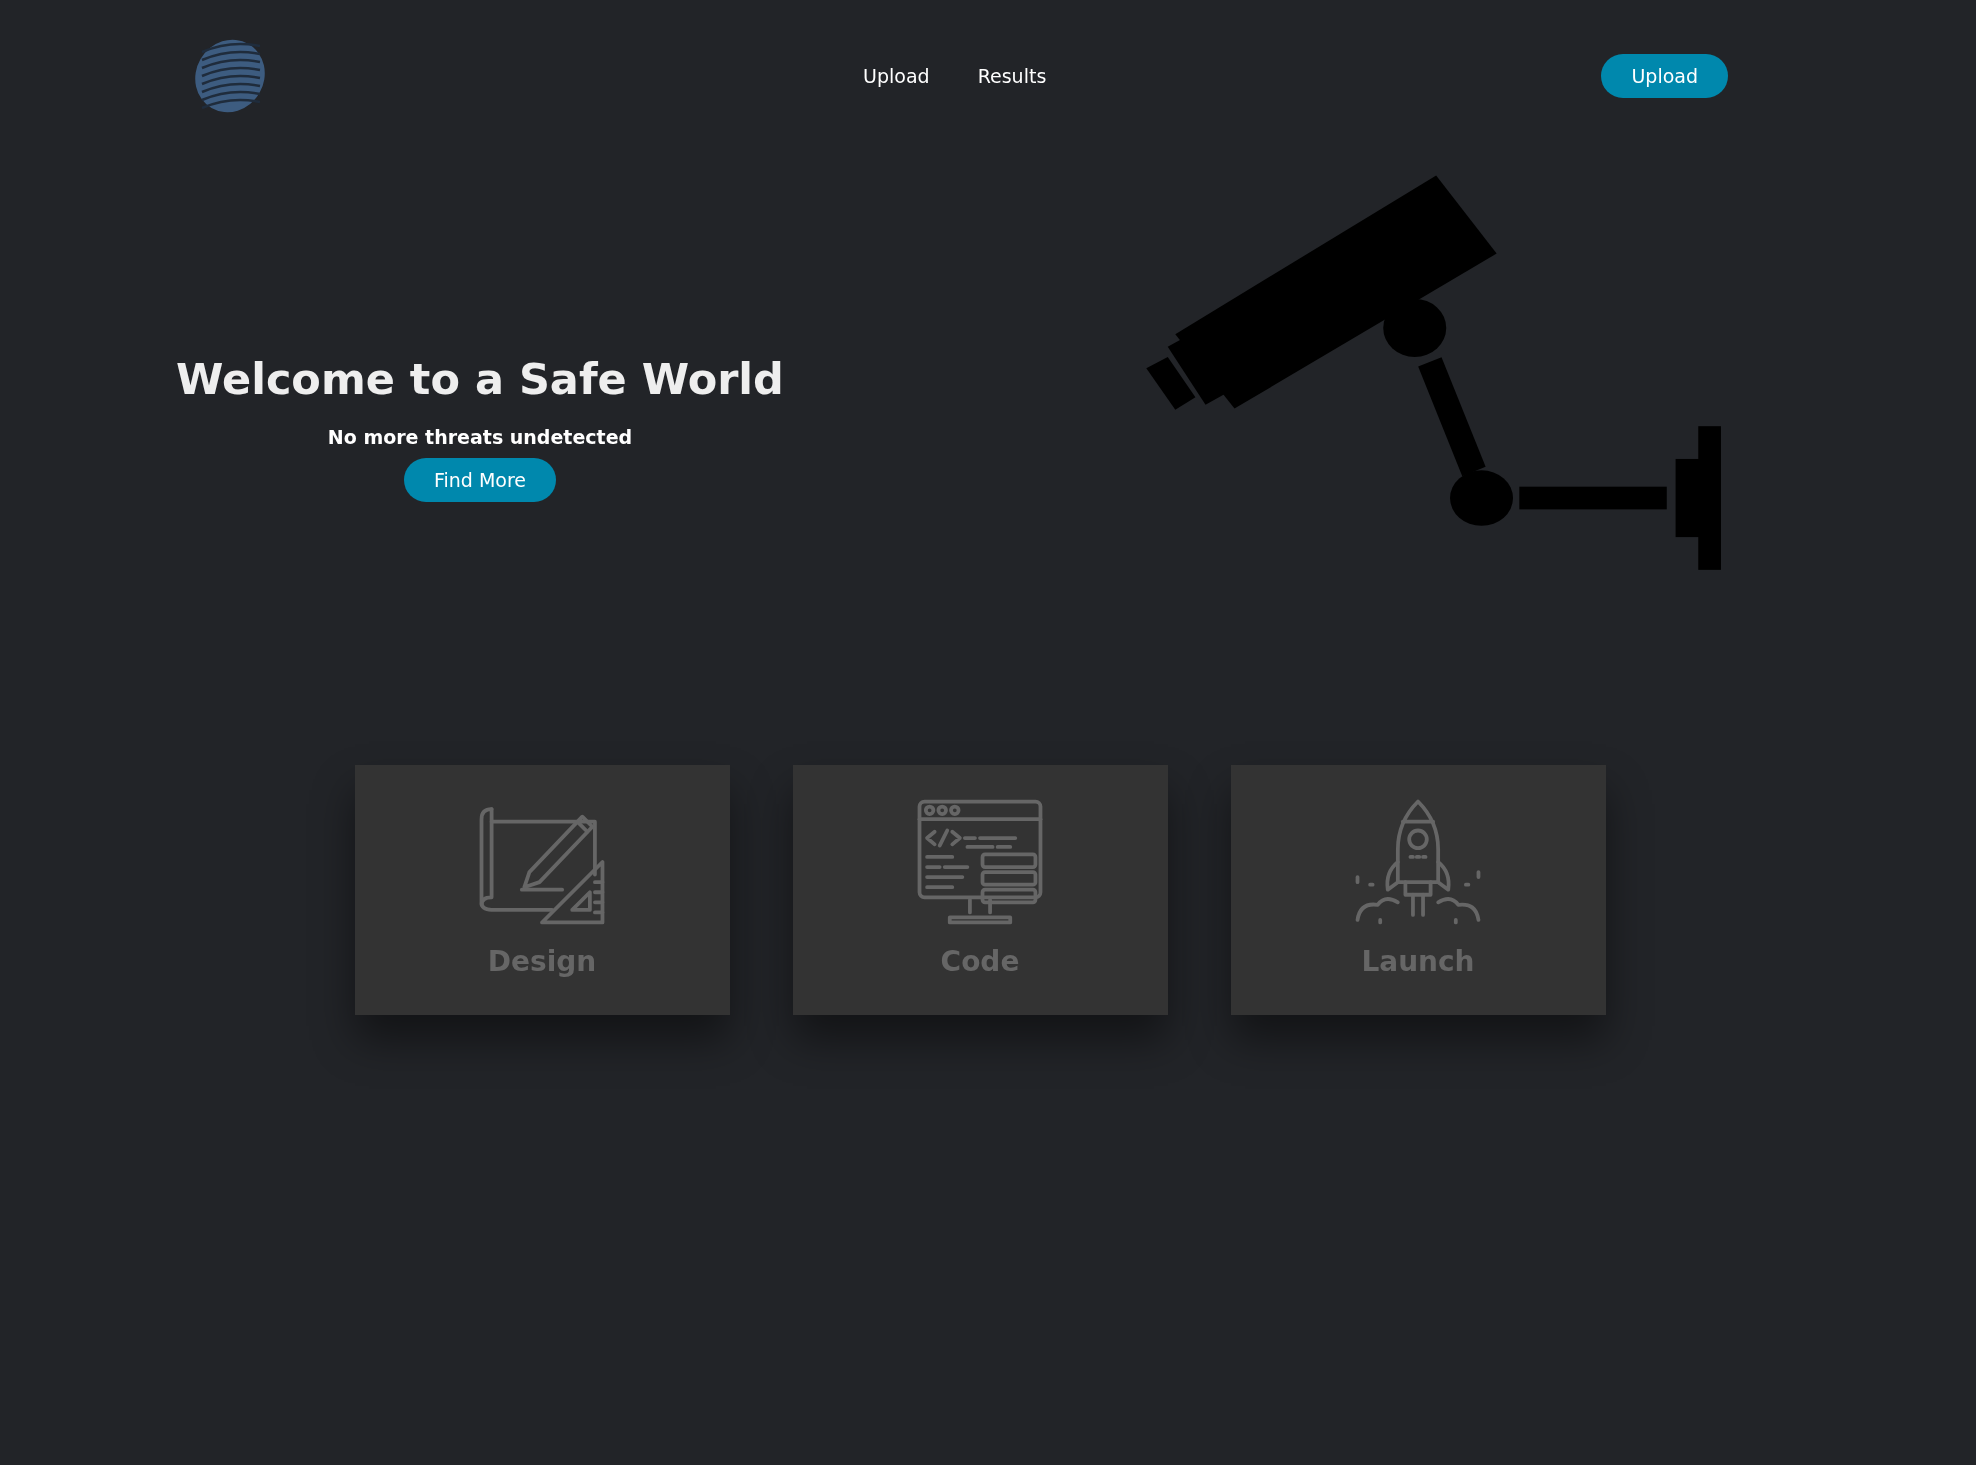  What do you see at coordinates (1664, 76) in the screenshot?
I see `upload-button: Upload` at bounding box center [1664, 76].